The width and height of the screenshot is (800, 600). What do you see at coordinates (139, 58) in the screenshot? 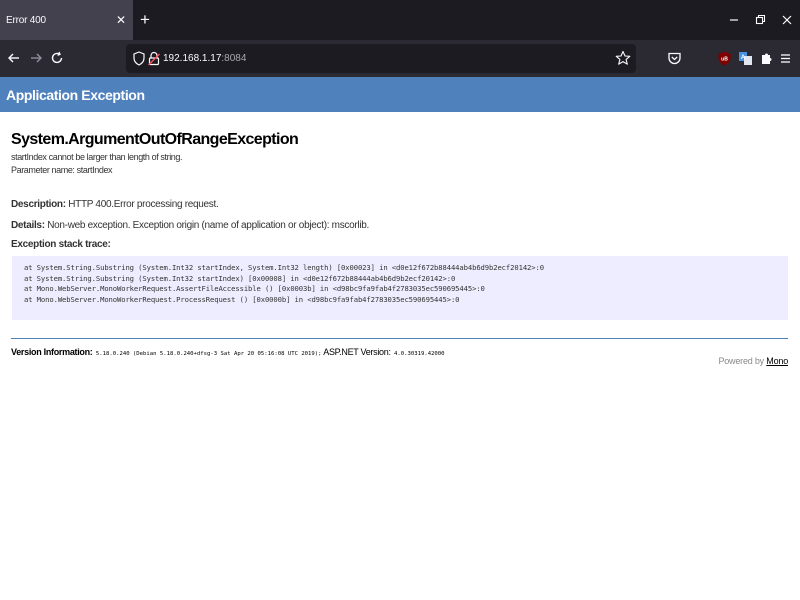
I see `shield-icon` at bounding box center [139, 58].